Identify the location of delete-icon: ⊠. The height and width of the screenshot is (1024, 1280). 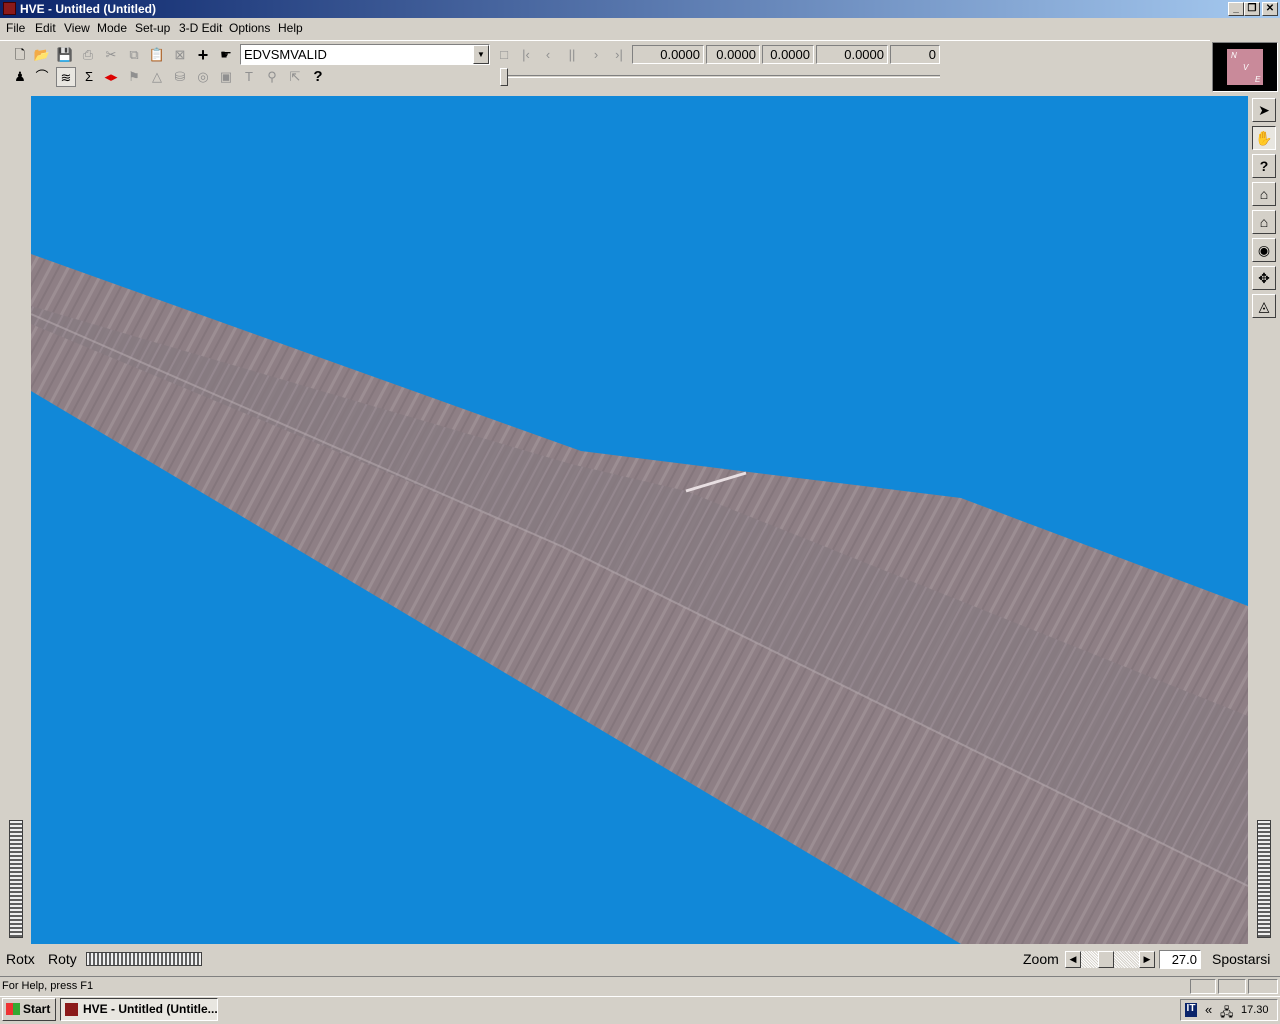
(180, 55).